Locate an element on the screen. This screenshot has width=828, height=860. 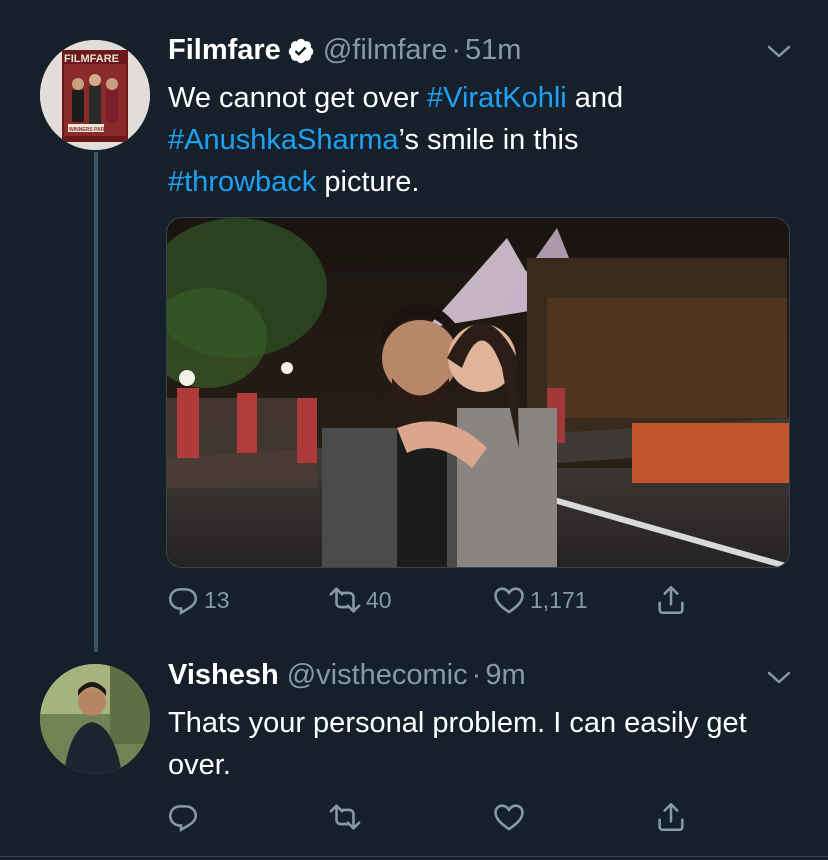
bottom-divider is located at coordinates (414, 856).